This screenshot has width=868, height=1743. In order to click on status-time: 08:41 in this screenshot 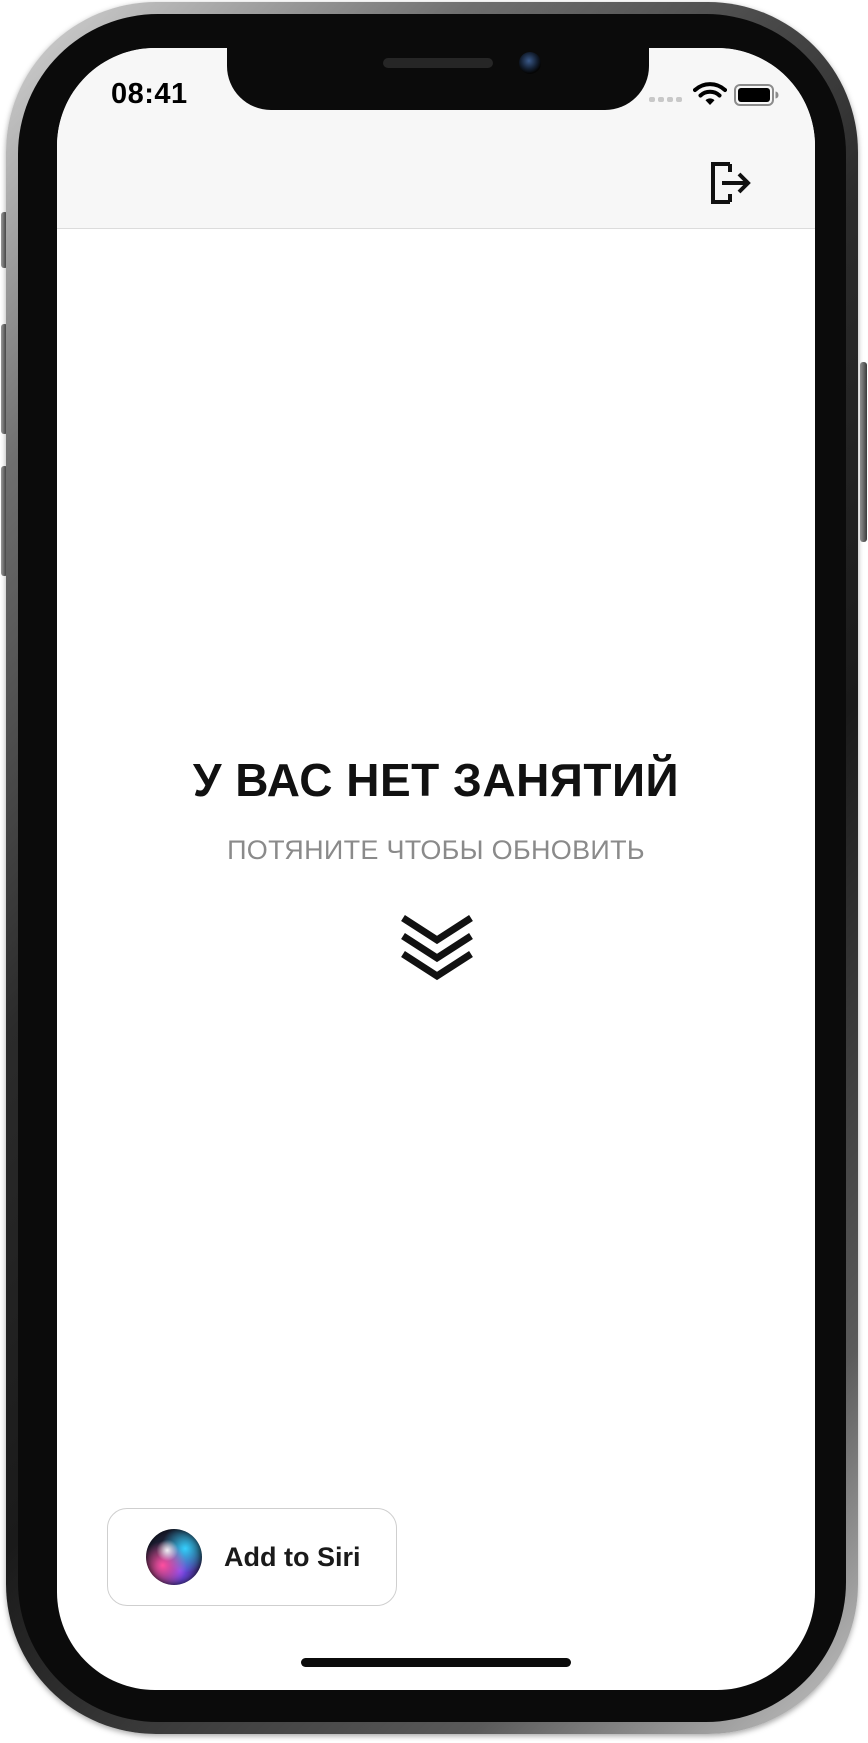, I will do `click(149, 94)`.